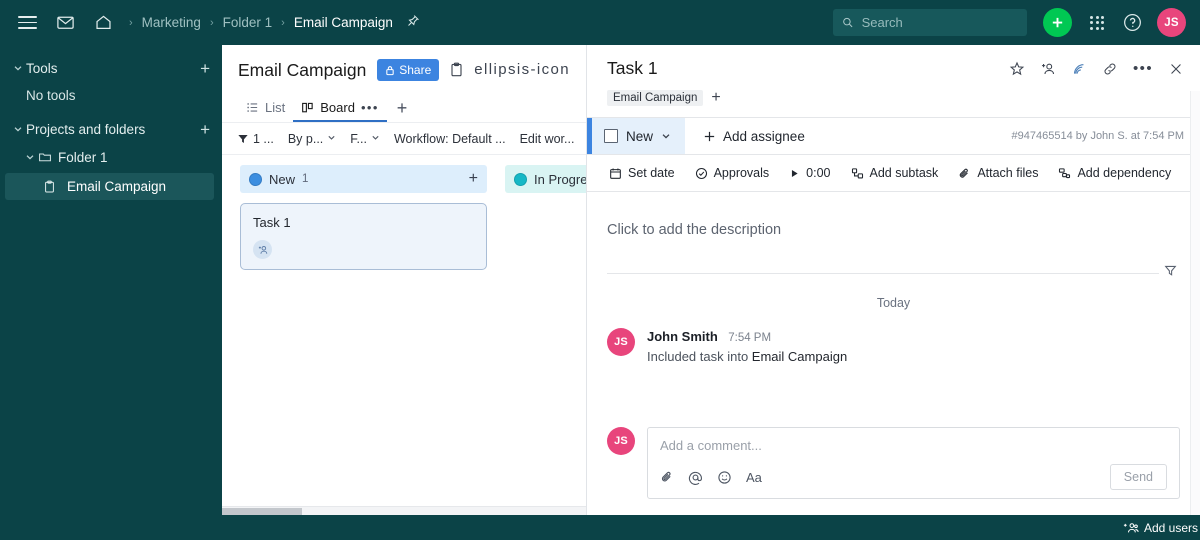  What do you see at coordinates (1176, 69) in the screenshot?
I see `close-icon` at bounding box center [1176, 69].